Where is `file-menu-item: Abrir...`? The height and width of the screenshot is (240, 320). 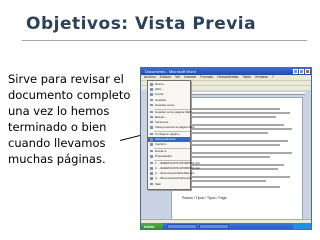 file-menu-item: Abrir... is located at coordinates (169, 89).